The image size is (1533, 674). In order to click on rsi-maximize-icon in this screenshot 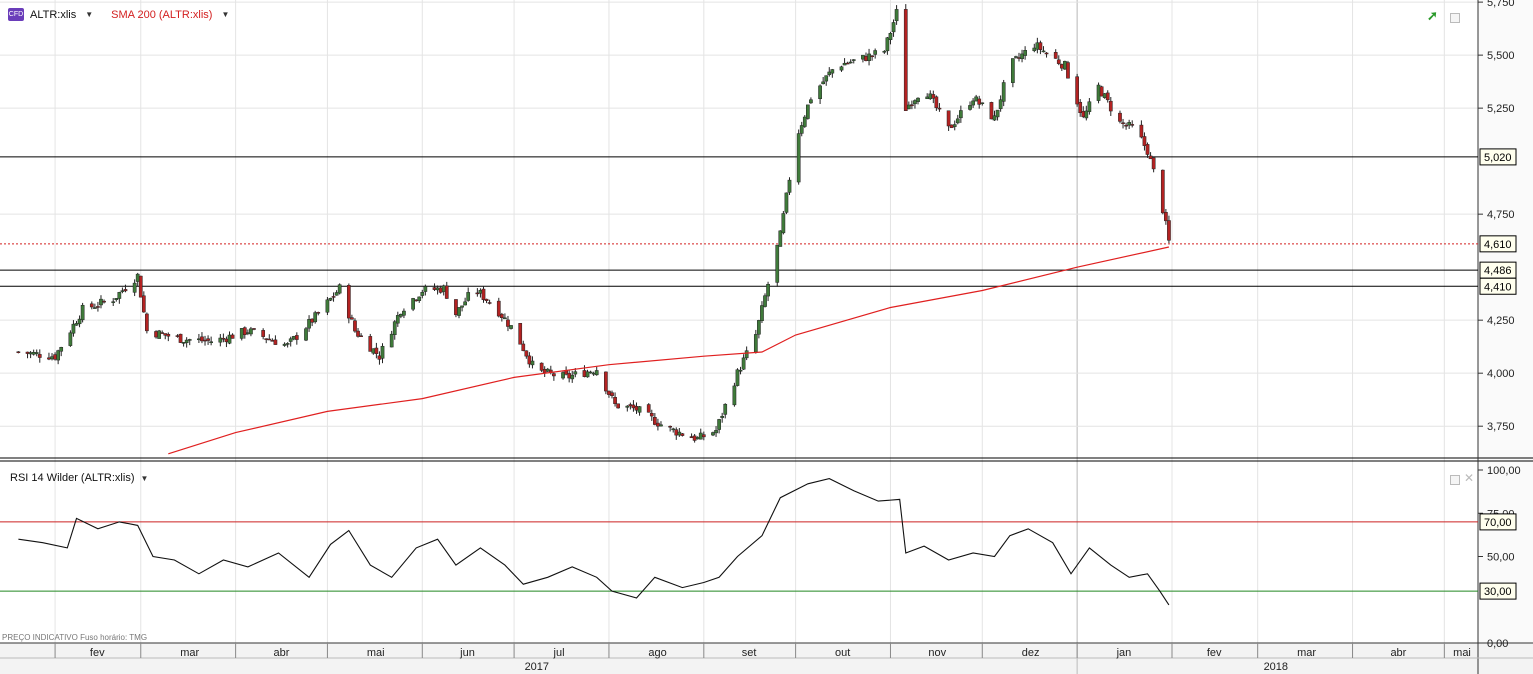, I will do `click(1455, 480)`.